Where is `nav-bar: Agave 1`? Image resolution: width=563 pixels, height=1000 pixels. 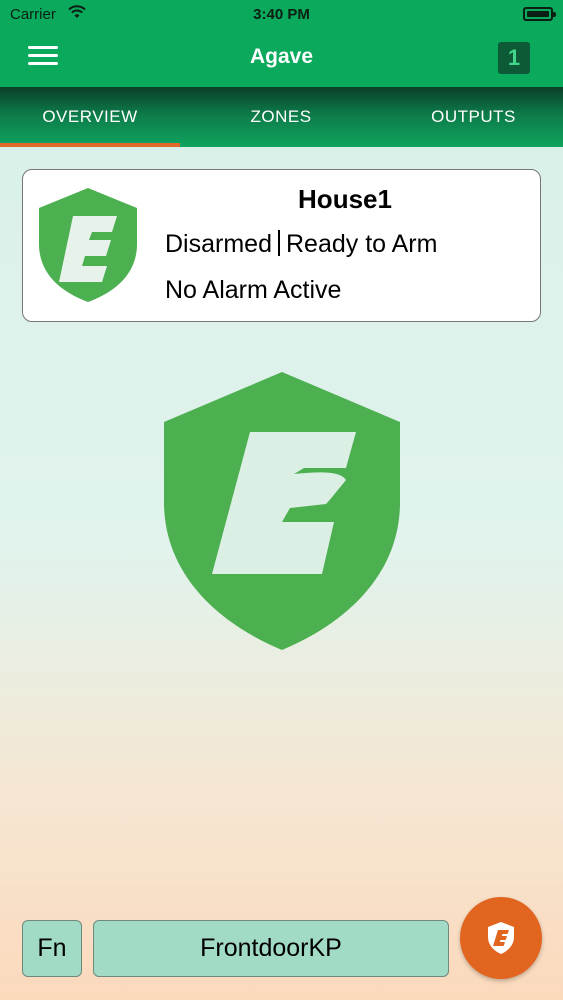
nav-bar: Agave 1 is located at coordinates (281, 58).